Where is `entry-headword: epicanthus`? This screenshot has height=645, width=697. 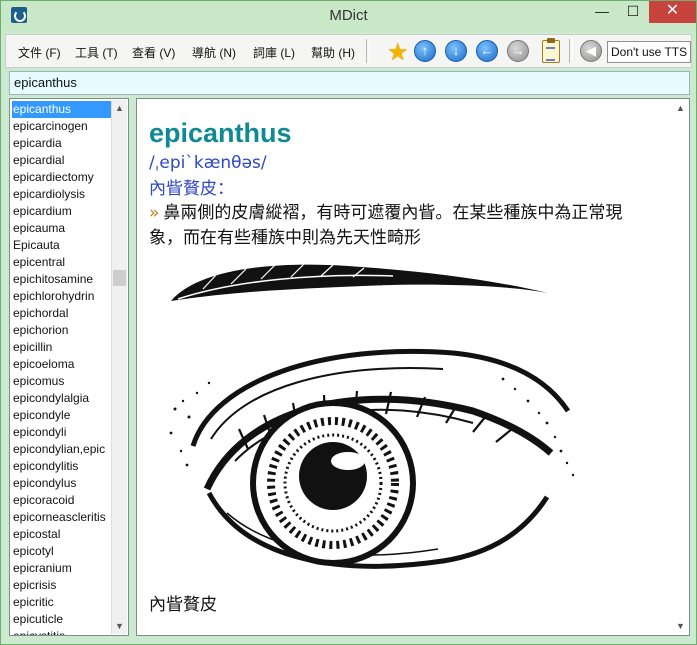 entry-headword: epicanthus is located at coordinates (220, 133).